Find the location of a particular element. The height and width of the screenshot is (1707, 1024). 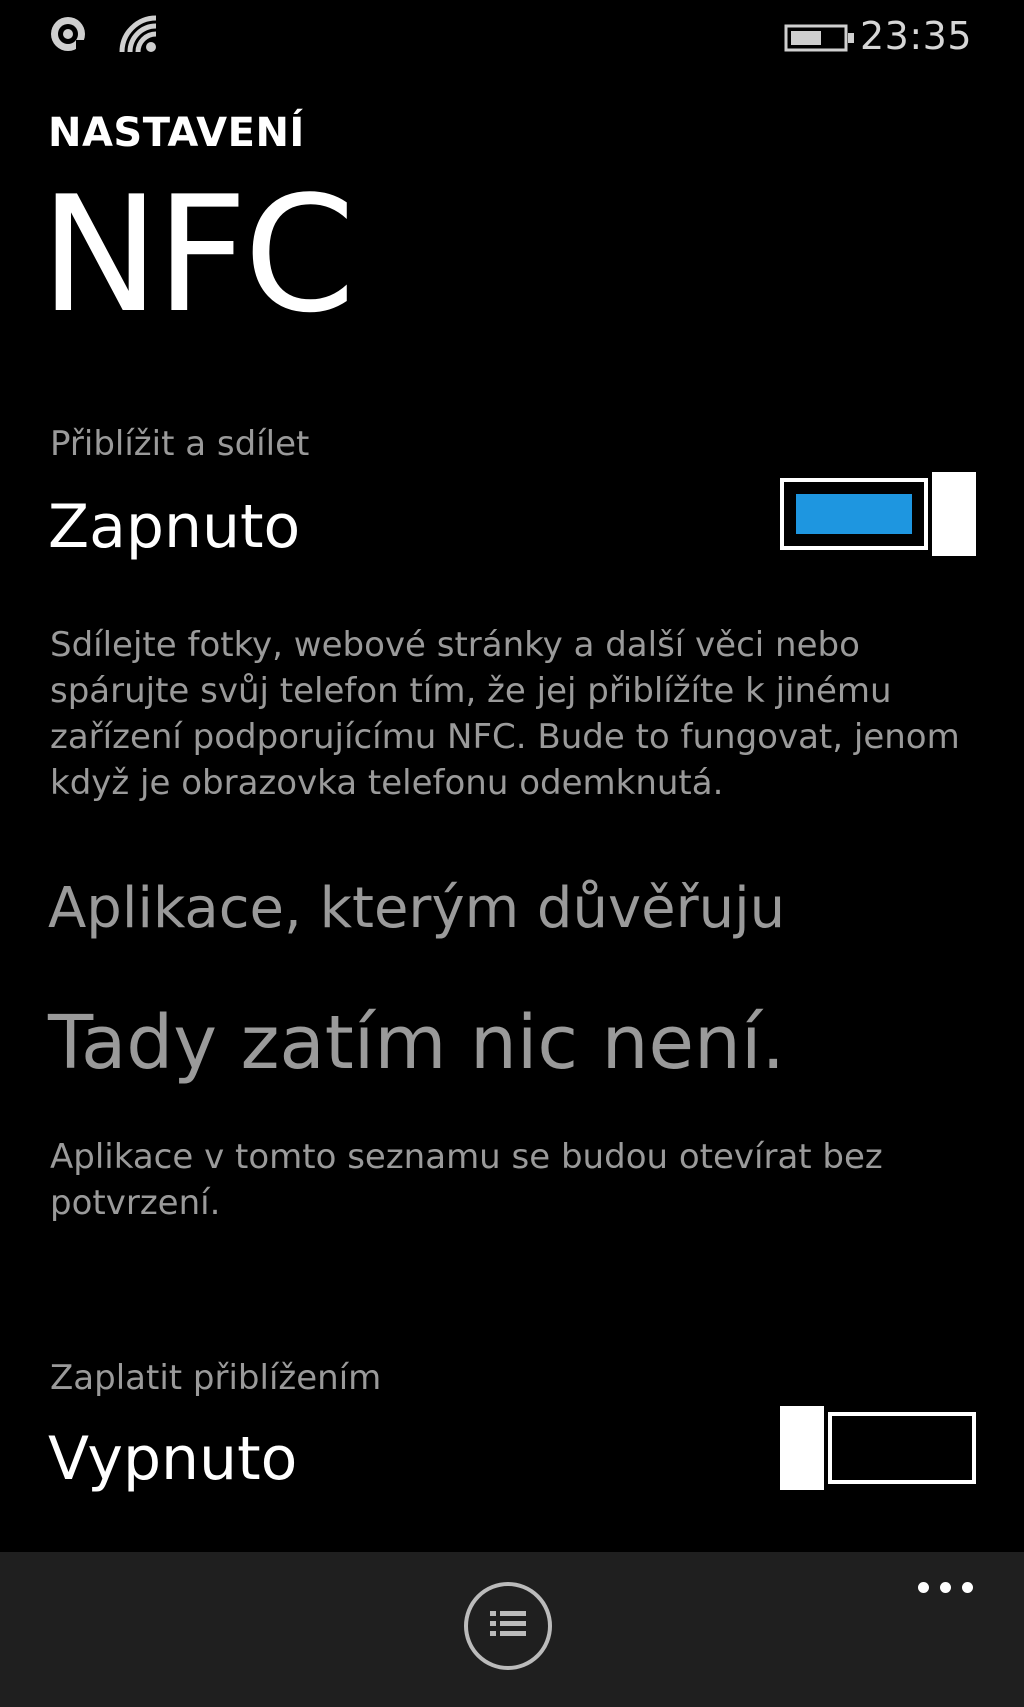

status-time: 23:35 is located at coordinates (915, 36).